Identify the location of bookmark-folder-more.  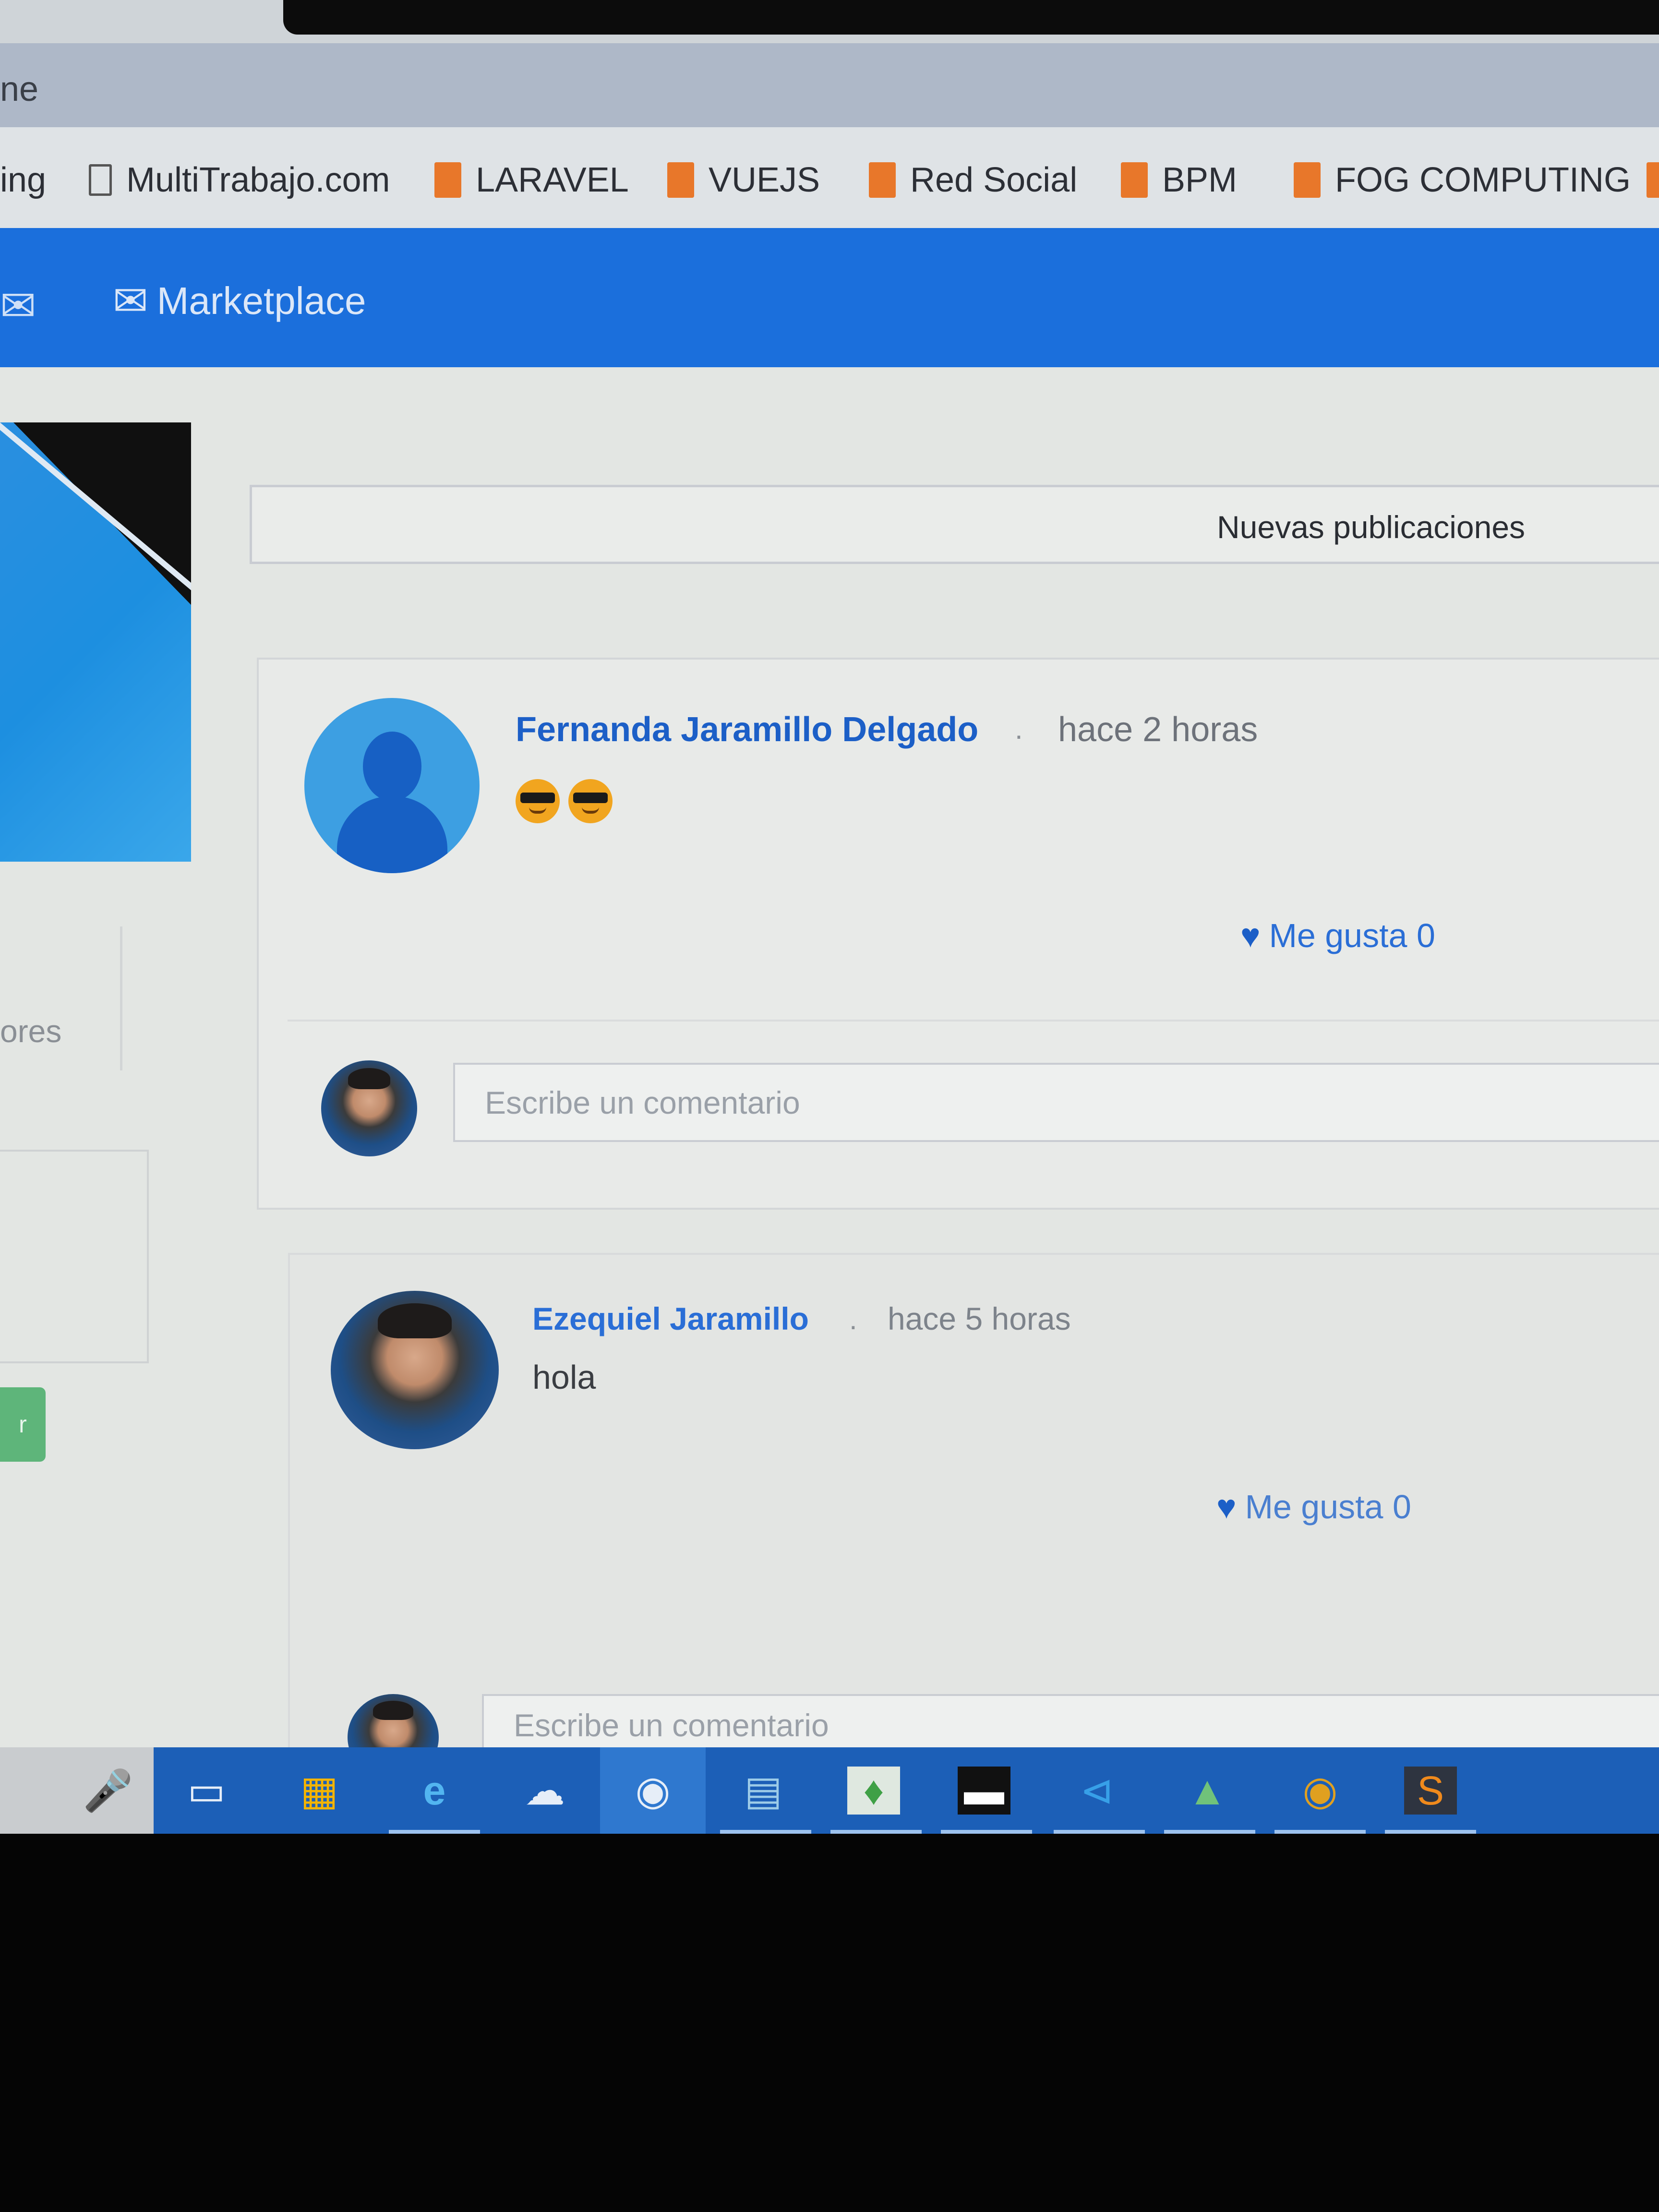
(1653, 180).